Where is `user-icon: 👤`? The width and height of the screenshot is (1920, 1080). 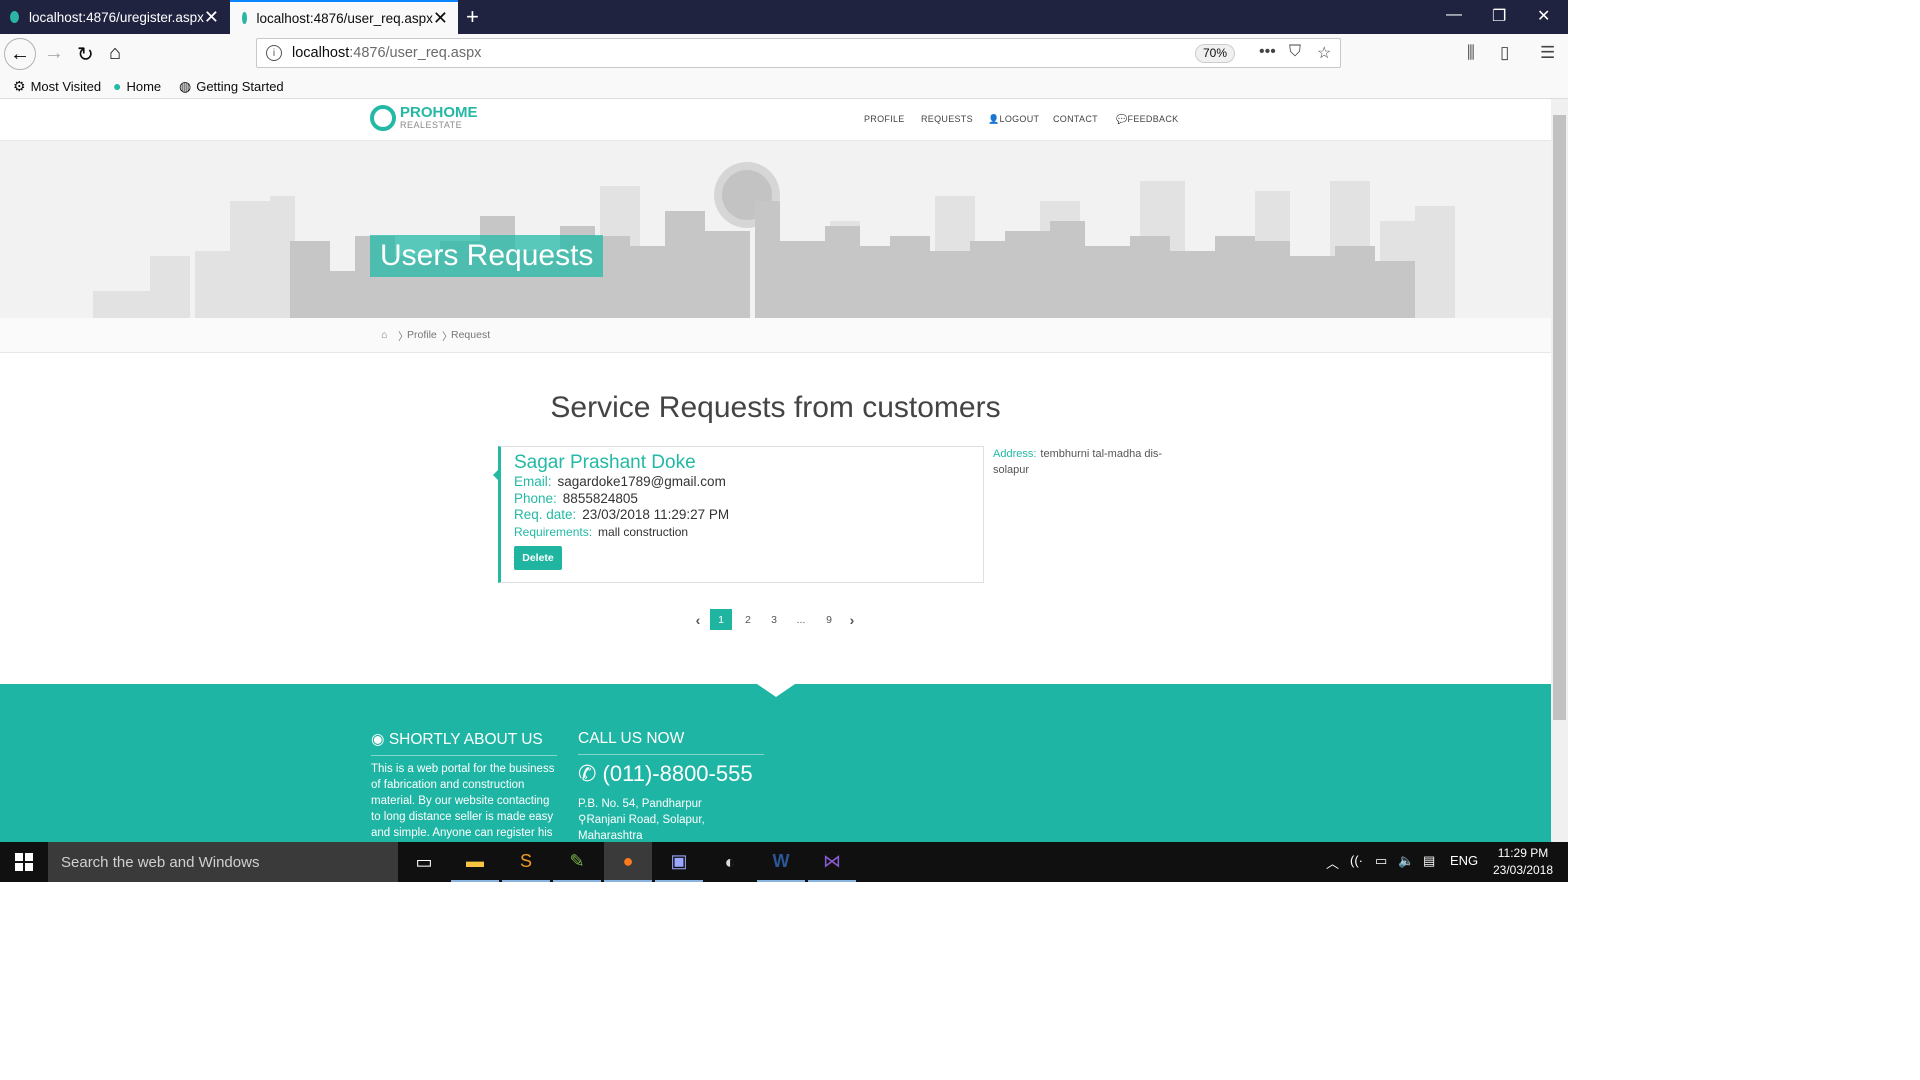 user-icon: 👤 is located at coordinates (994, 119).